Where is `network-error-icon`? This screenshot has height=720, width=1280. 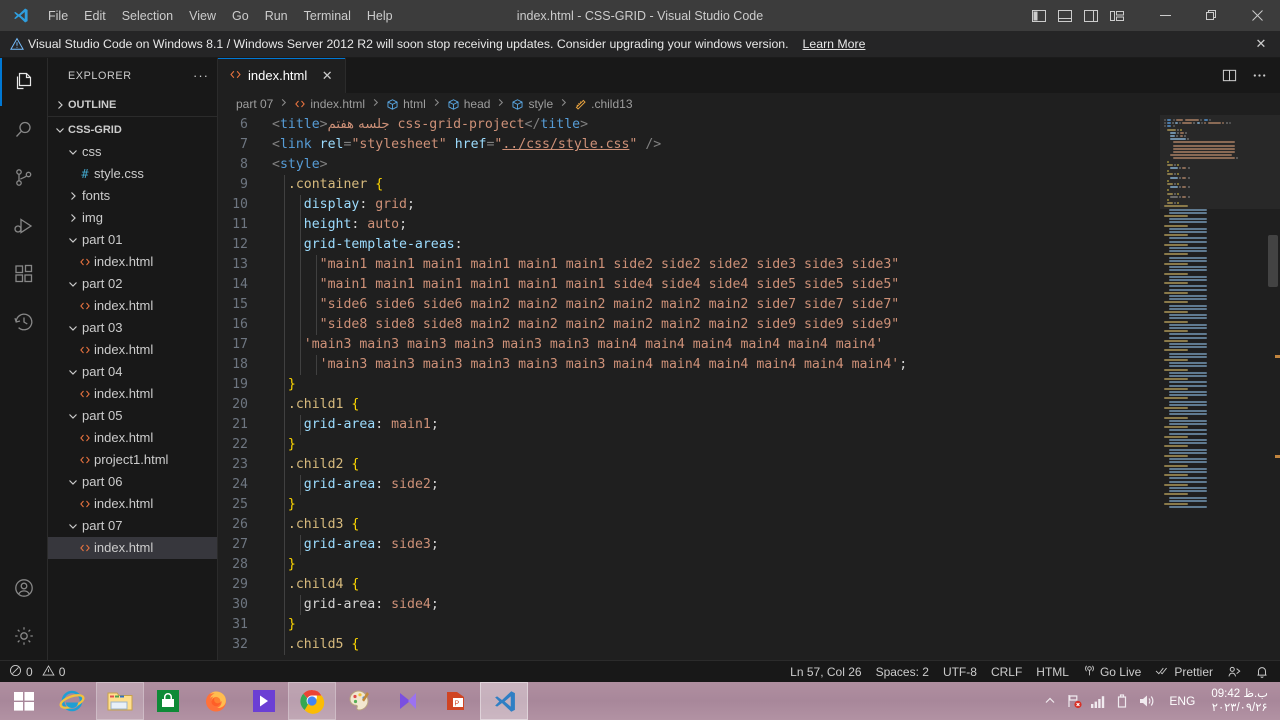 network-error-icon is located at coordinates (1074, 701).